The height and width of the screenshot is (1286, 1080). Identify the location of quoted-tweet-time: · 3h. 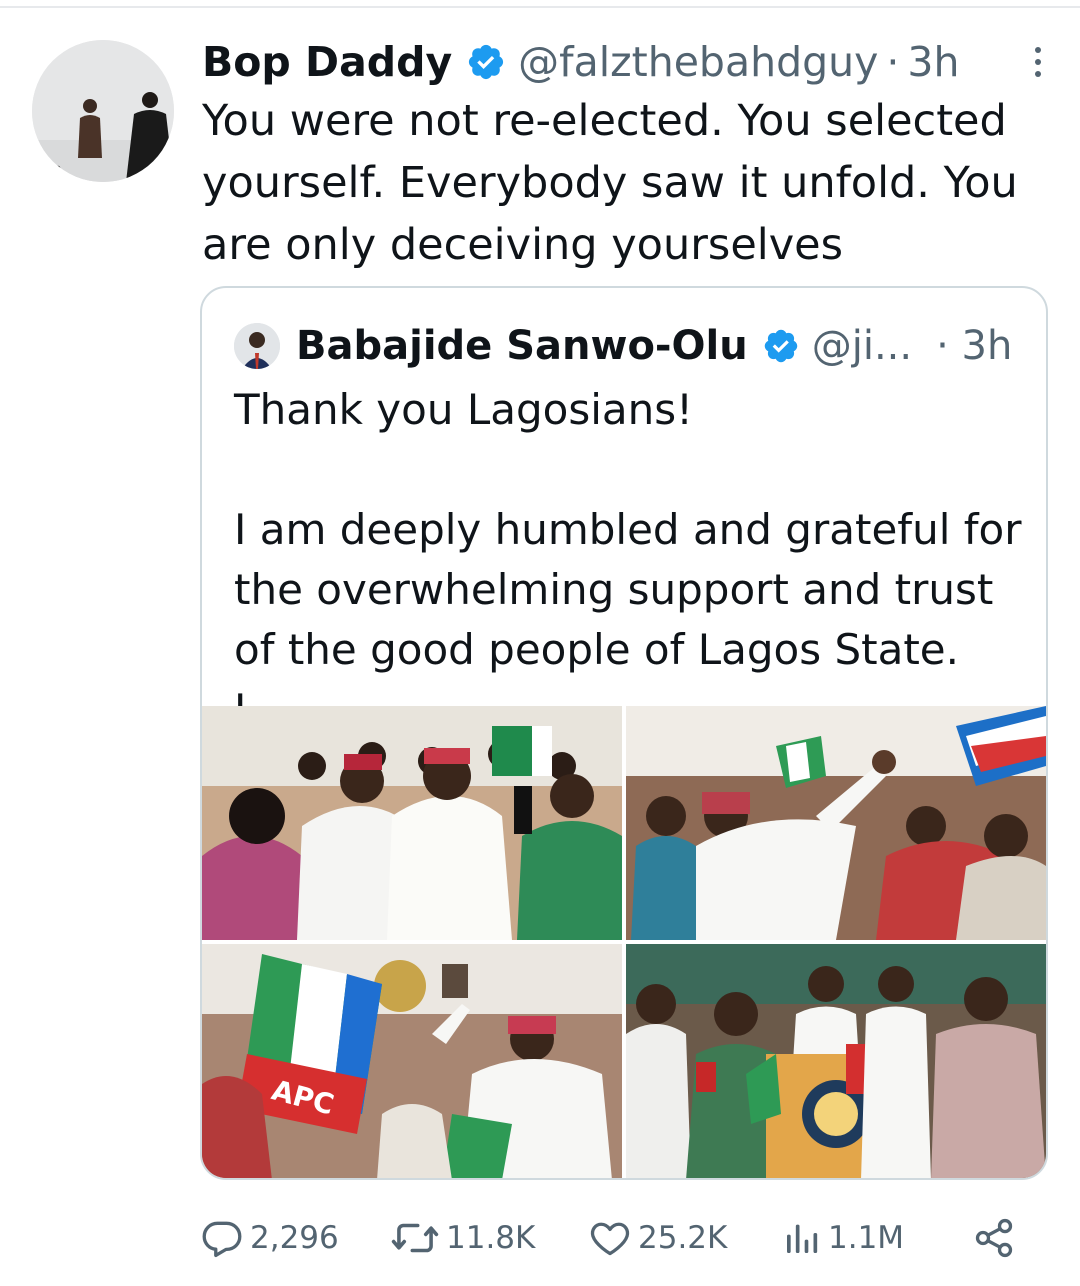
(974, 346).